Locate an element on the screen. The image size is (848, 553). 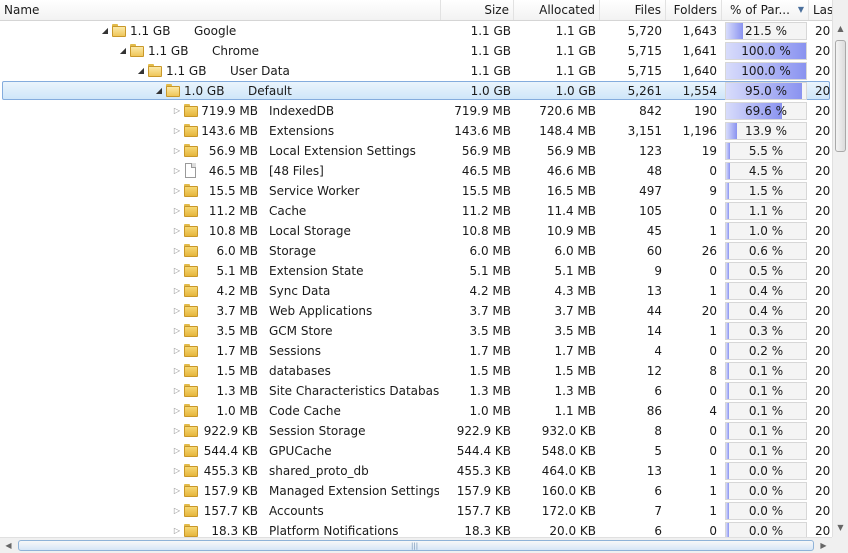
row-size-label: 5.1 MB is located at coordinates (237, 271).